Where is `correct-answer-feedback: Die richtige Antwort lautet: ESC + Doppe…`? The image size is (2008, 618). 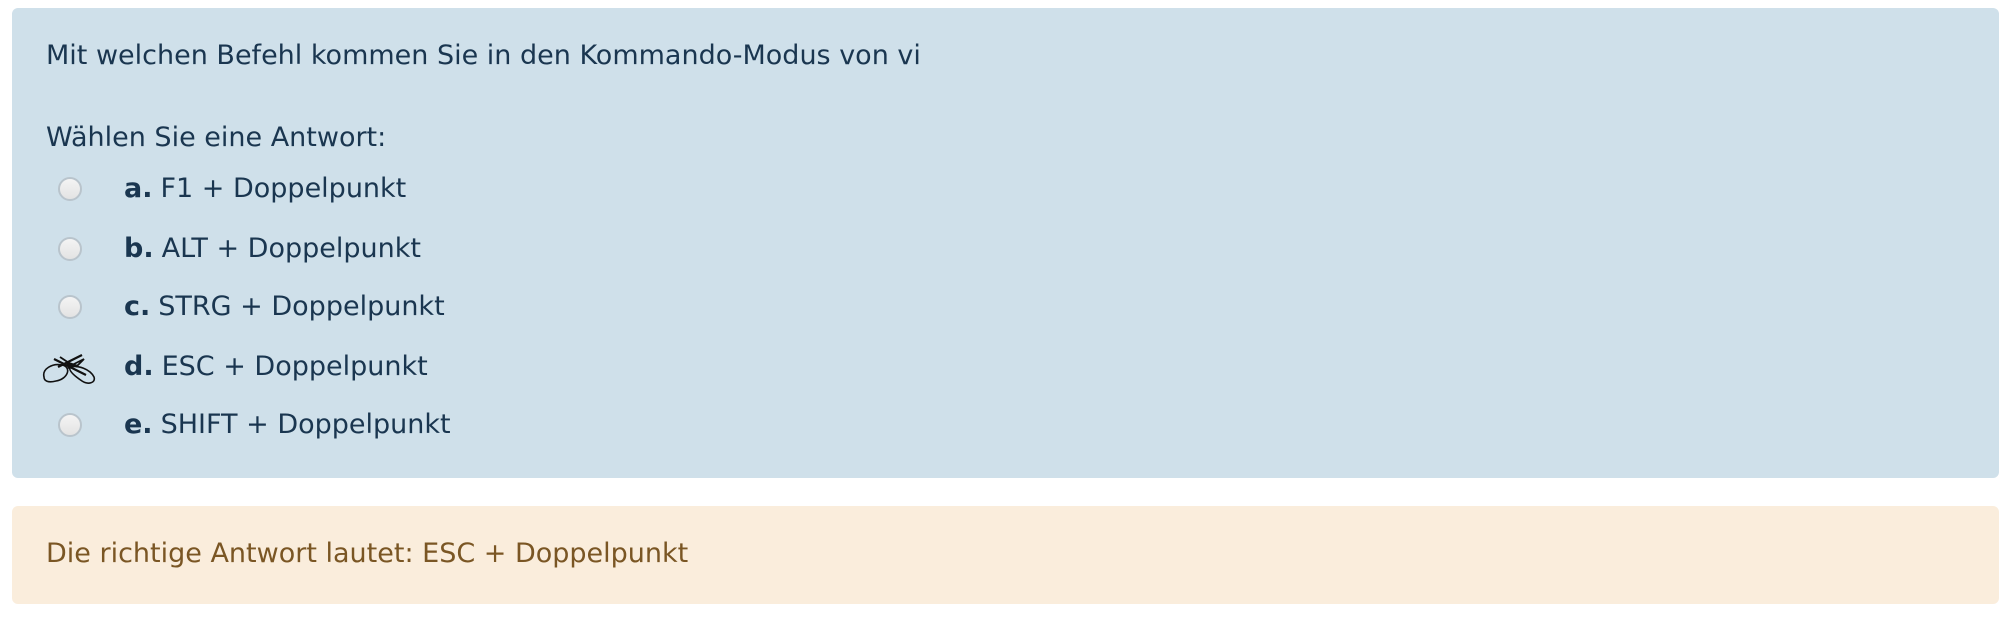 correct-answer-feedback: Die richtige Antwort lautet: ESC + Doppe… is located at coordinates (367, 553).